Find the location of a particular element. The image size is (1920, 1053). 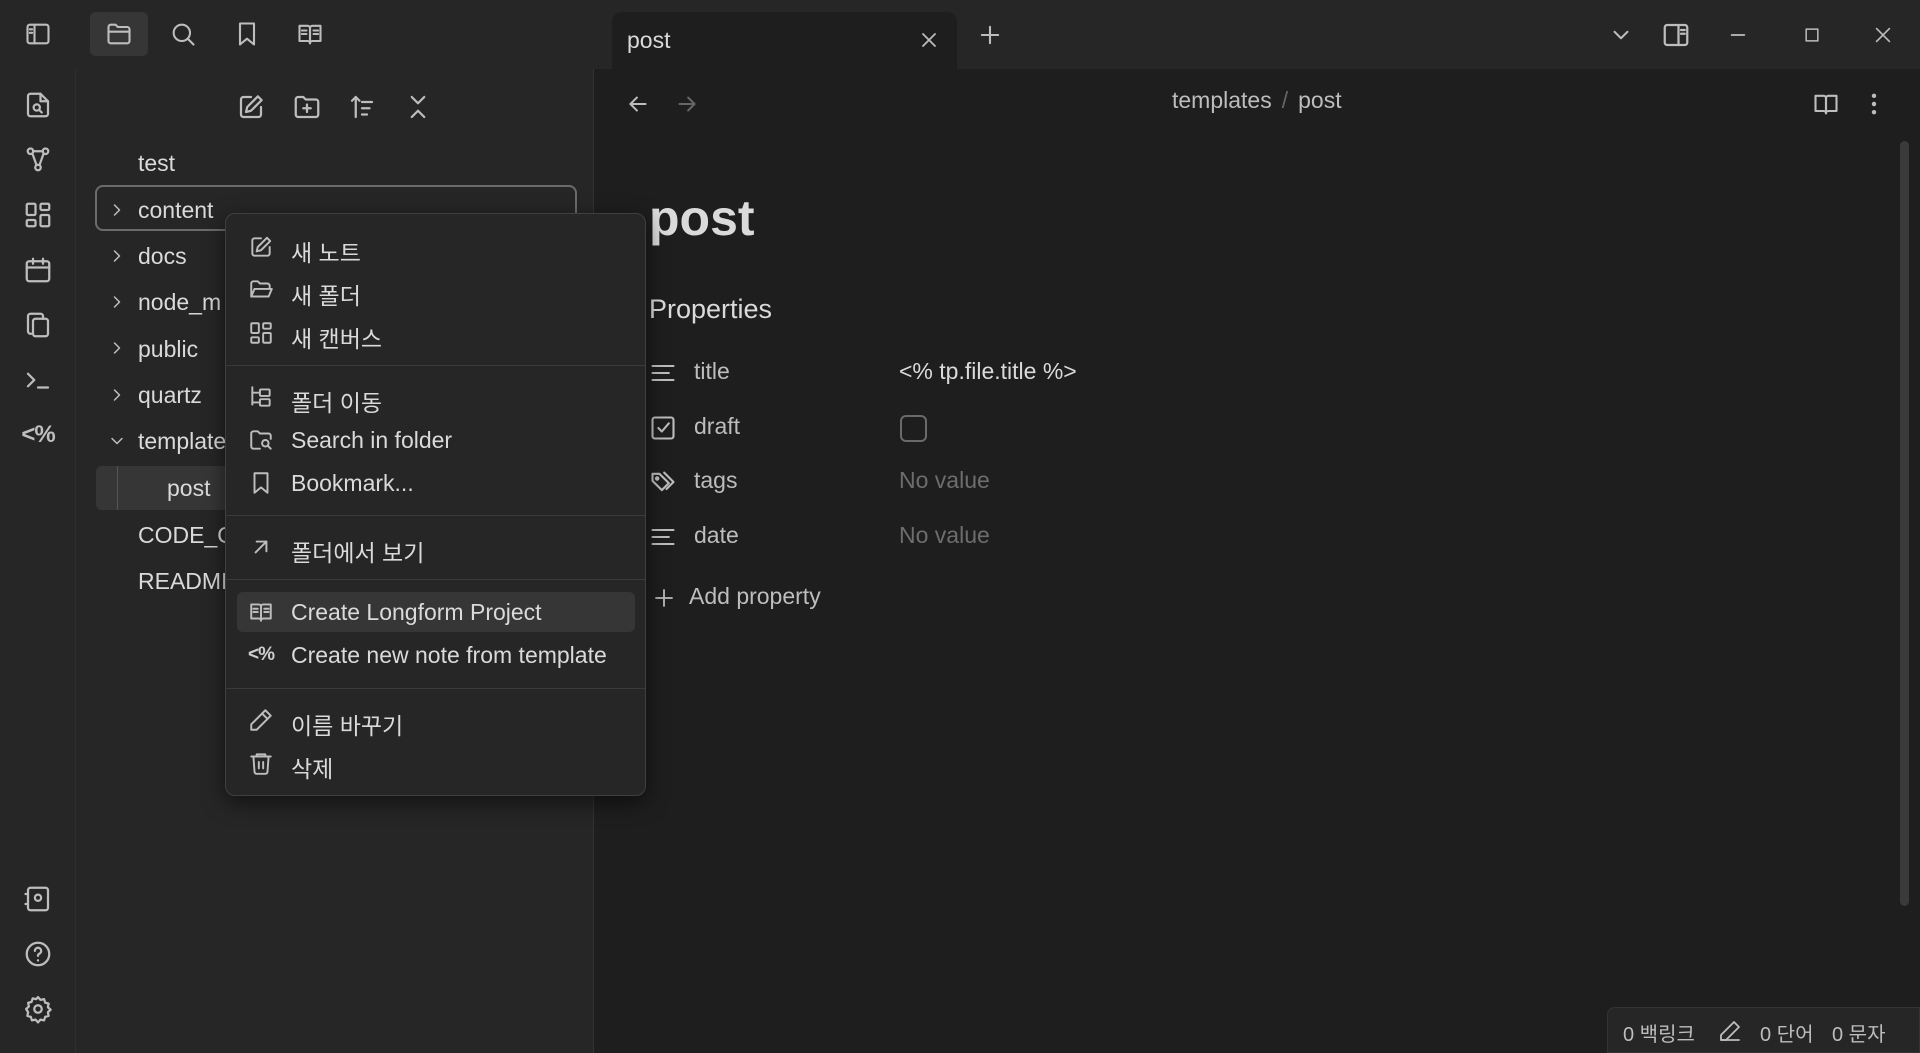

properties-heading: Properties is located at coordinates (710, 309).